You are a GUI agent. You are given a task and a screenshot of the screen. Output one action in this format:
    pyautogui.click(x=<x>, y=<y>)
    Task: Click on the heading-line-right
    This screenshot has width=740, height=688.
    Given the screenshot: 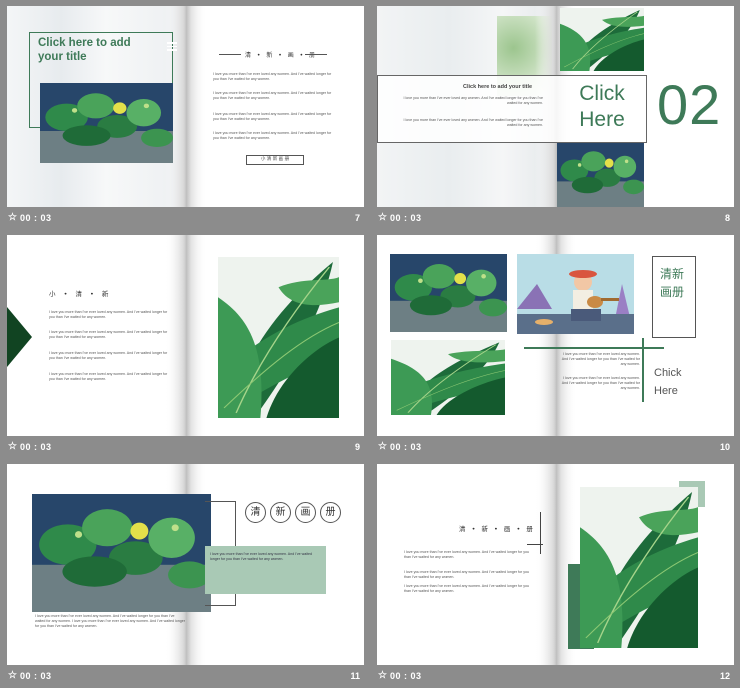 What is the action you would take?
    pyautogui.click(x=316, y=54)
    